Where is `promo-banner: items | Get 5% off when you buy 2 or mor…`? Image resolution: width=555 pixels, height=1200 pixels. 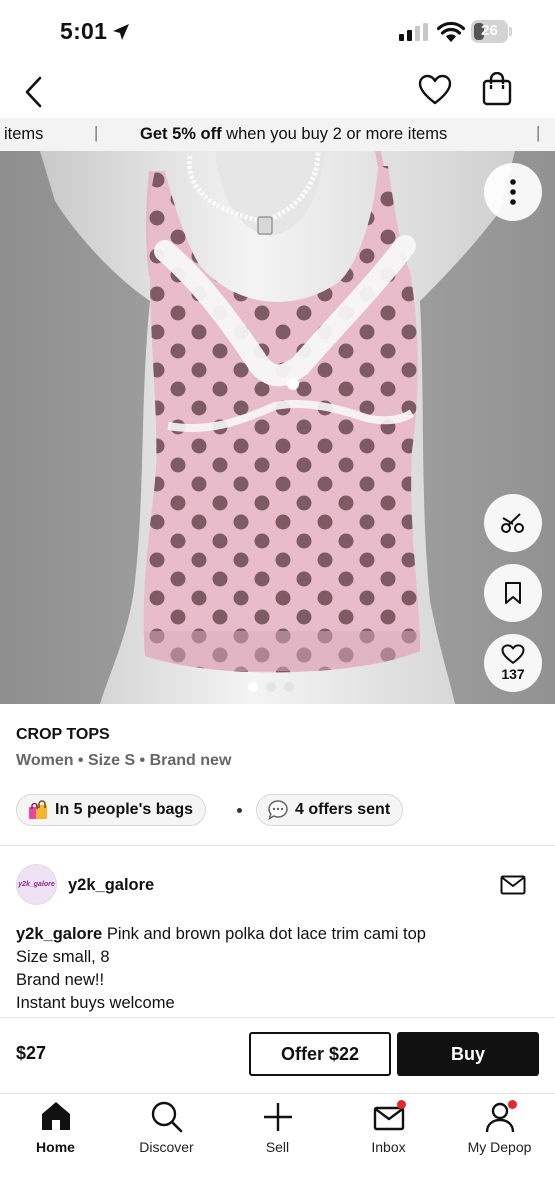
promo-banner: items | Get 5% off when you buy 2 or mor… is located at coordinates (277, 134).